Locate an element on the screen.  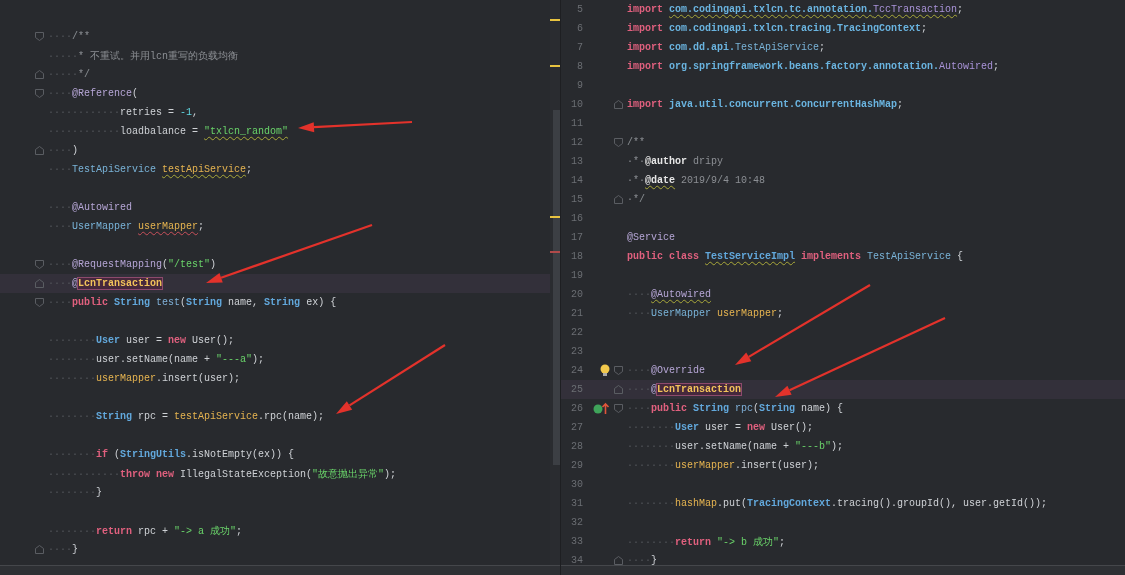
line-number: 34 is located at coordinates (577, 560).